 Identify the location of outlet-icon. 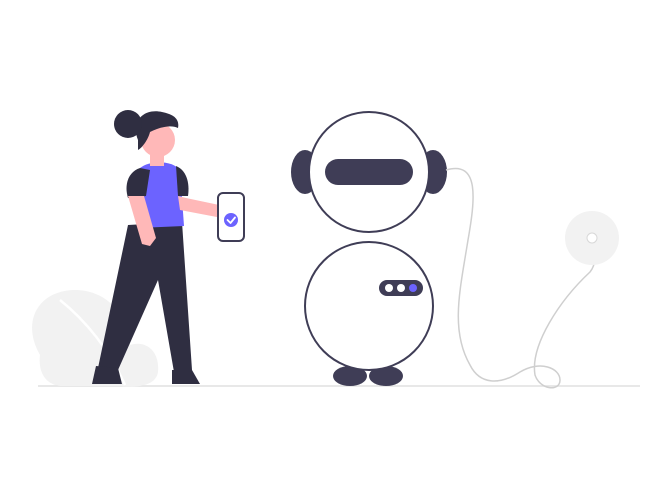
(592, 238).